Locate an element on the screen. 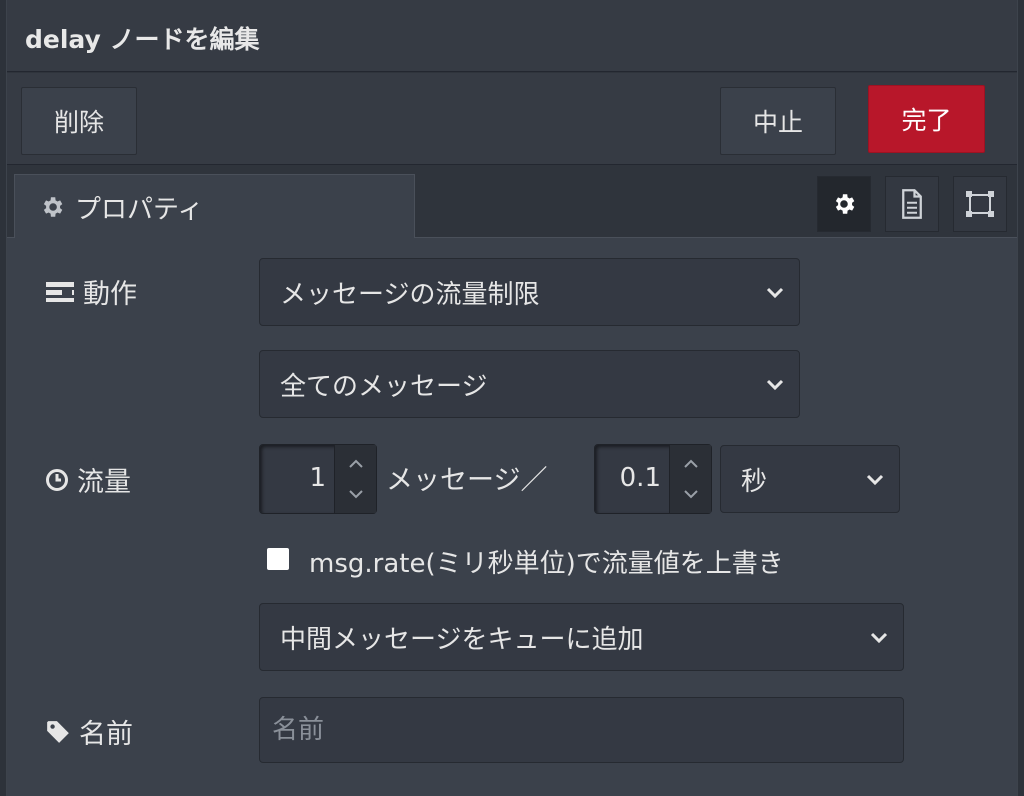 The image size is (1024, 796). scope-select: 全てのメッセージ is located at coordinates (529, 384).